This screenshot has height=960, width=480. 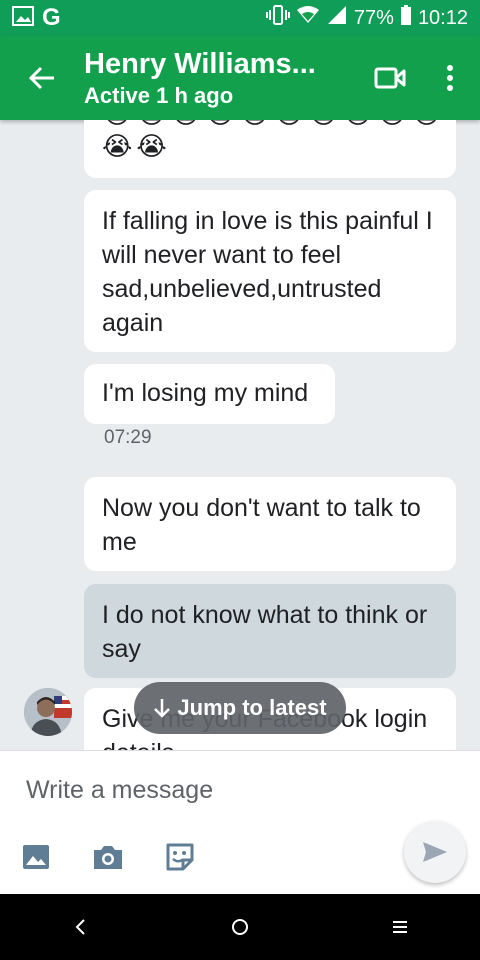 I want to click on message-timestamp: 07:29, so click(x=128, y=437).